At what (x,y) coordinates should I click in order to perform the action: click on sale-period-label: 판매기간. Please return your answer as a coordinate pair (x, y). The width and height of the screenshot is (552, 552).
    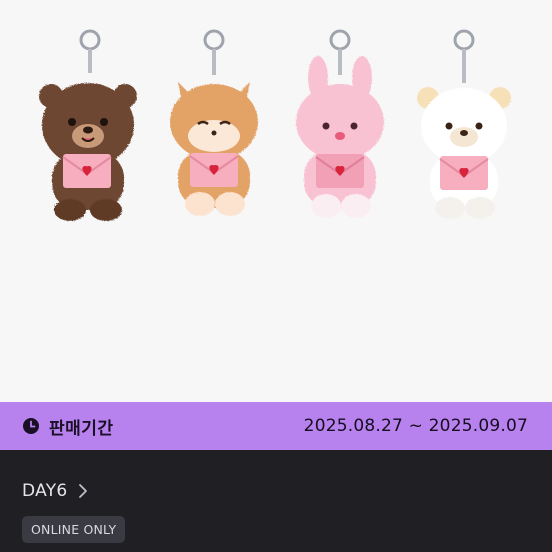
    Looking at the image, I should click on (81, 428).